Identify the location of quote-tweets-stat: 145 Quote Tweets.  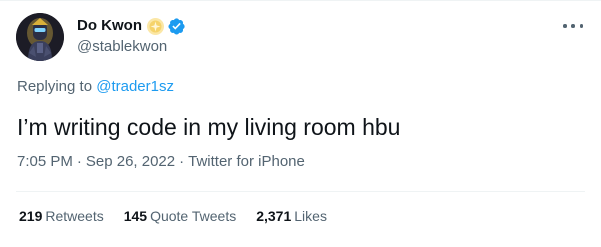
(180, 216).